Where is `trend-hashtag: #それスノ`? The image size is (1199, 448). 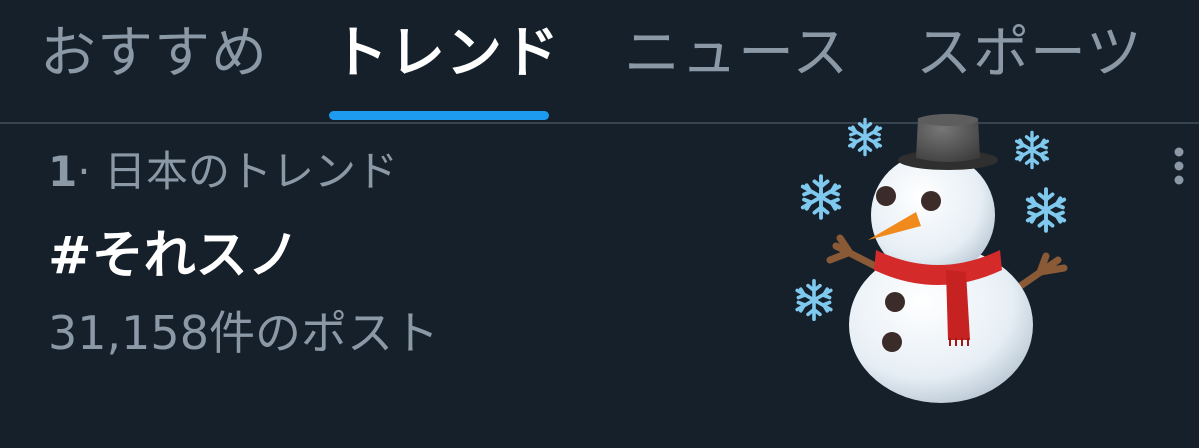
trend-hashtag: #それスノ is located at coordinates (174, 256).